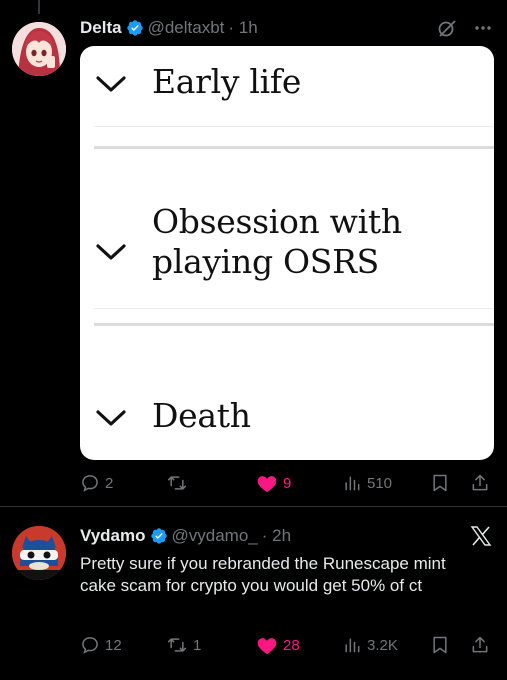 The height and width of the screenshot is (680, 507). What do you see at coordinates (287, 416) in the screenshot?
I see `section-death: Death` at bounding box center [287, 416].